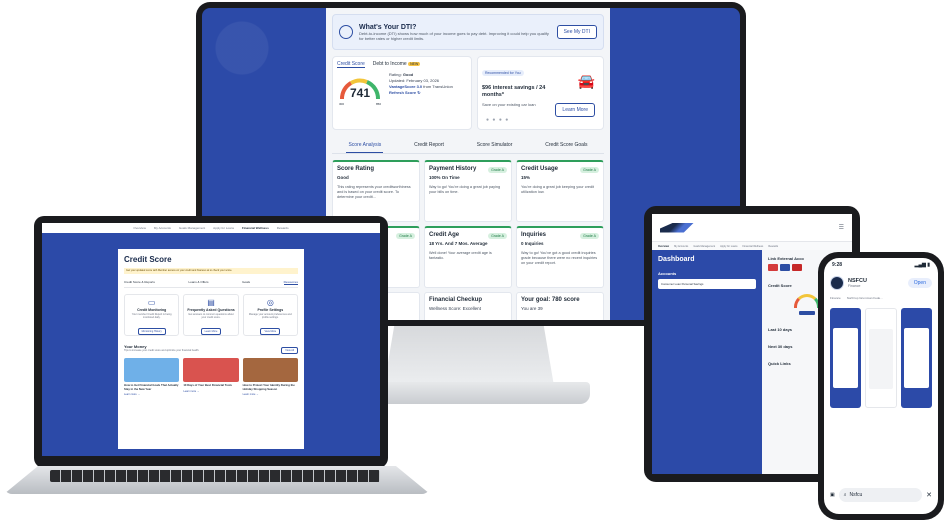 This screenshot has height=520, width=944. What do you see at coordinates (845, 495) in the screenshot?
I see `search-icon: ⌕` at bounding box center [845, 495].